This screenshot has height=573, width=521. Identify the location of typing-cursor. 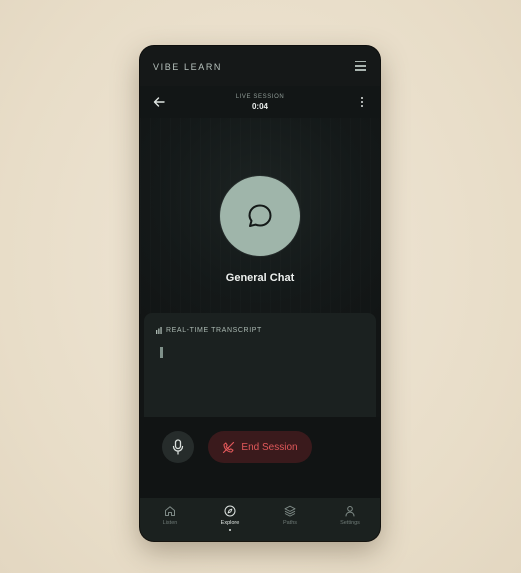
(161, 352).